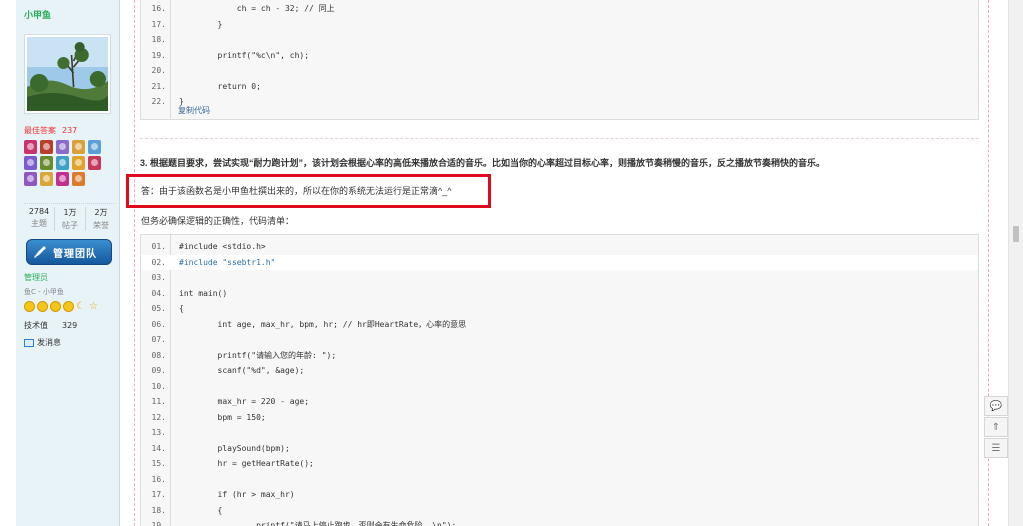  What do you see at coordinates (559, 448) in the screenshot?
I see `code-line: 14. playSound(bpm);` at bounding box center [559, 448].